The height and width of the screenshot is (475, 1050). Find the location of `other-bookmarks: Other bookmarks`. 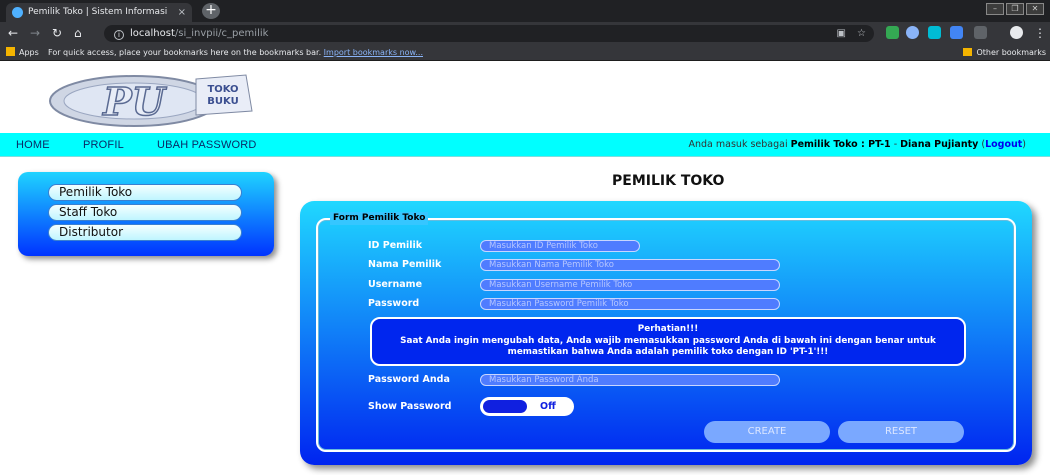

other-bookmarks: Other bookmarks is located at coordinates (1004, 52).